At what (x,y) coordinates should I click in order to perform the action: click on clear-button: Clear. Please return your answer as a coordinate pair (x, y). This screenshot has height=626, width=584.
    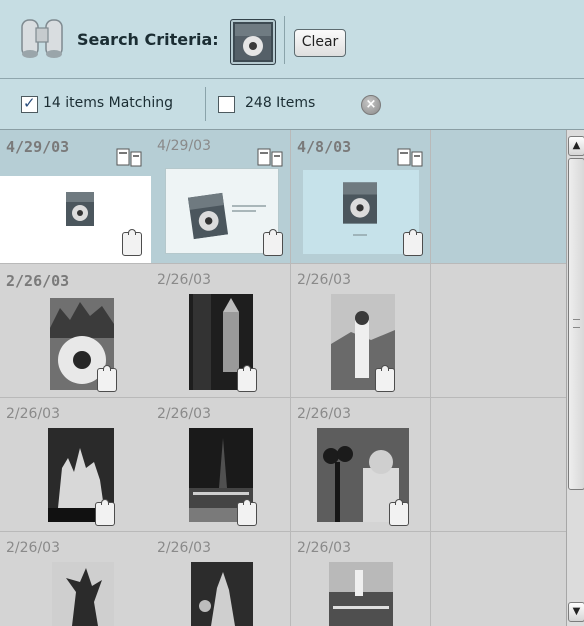
    Looking at the image, I should click on (320, 43).